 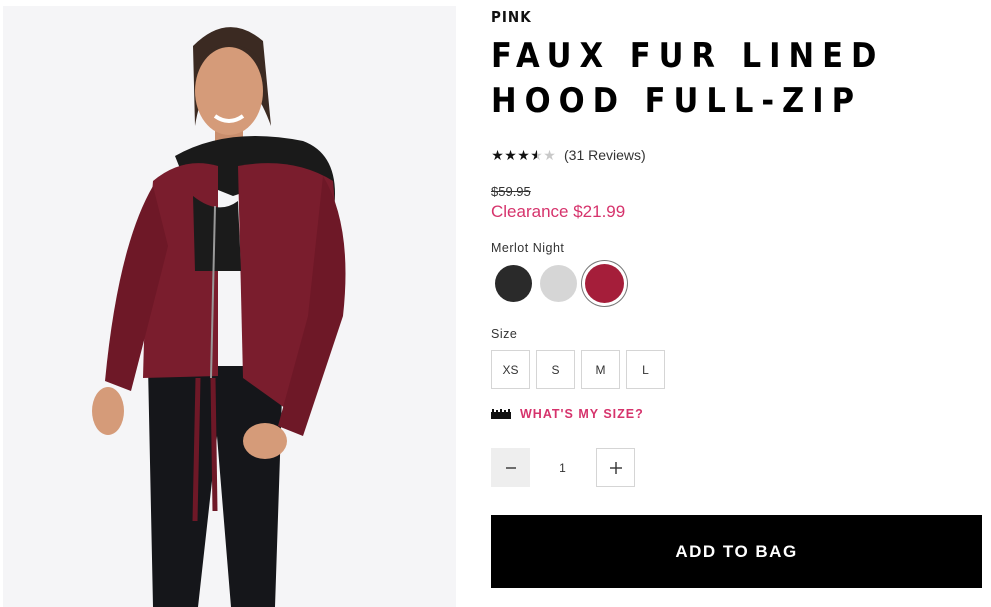 I want to click on size-guide-link: WHAT'S MY SIZE?, so click(x=567, y=414).